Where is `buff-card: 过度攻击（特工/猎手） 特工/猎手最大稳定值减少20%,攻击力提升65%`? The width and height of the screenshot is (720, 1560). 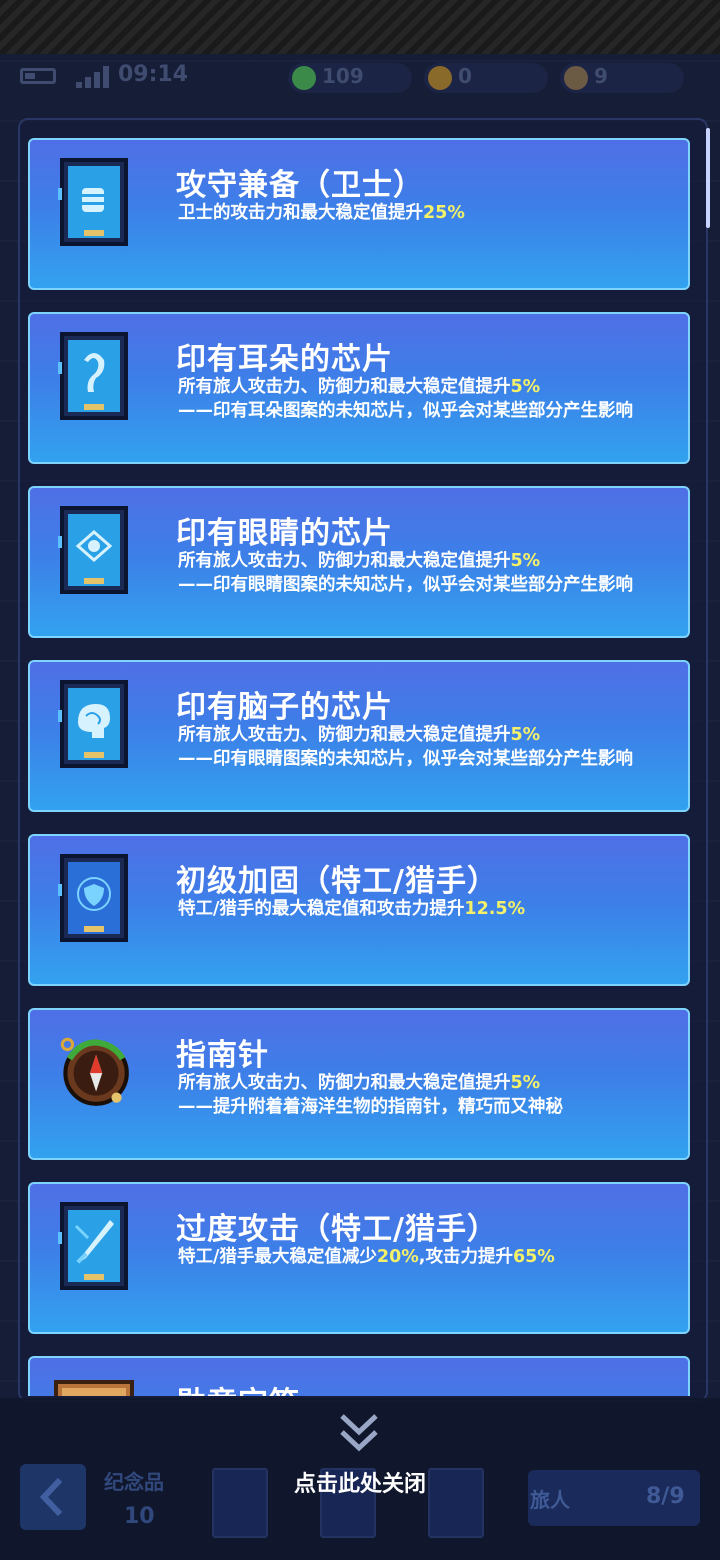 buff-card: 过度攻击（特工/猎手） 特工/猎手最大稳定值减少20%,攻击力提升65% is located at coordinates (359, 1258).